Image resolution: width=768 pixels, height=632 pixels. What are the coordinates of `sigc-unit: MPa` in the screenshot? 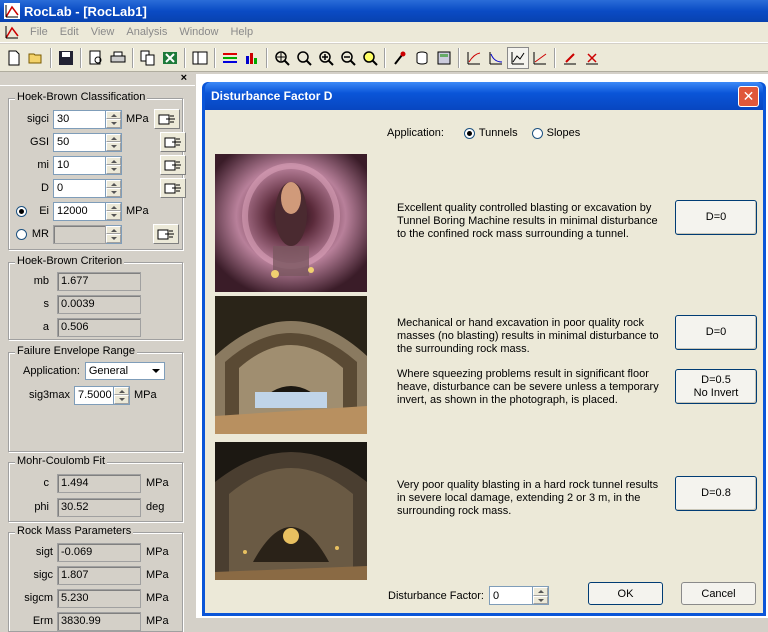 It's located at (157, 575).